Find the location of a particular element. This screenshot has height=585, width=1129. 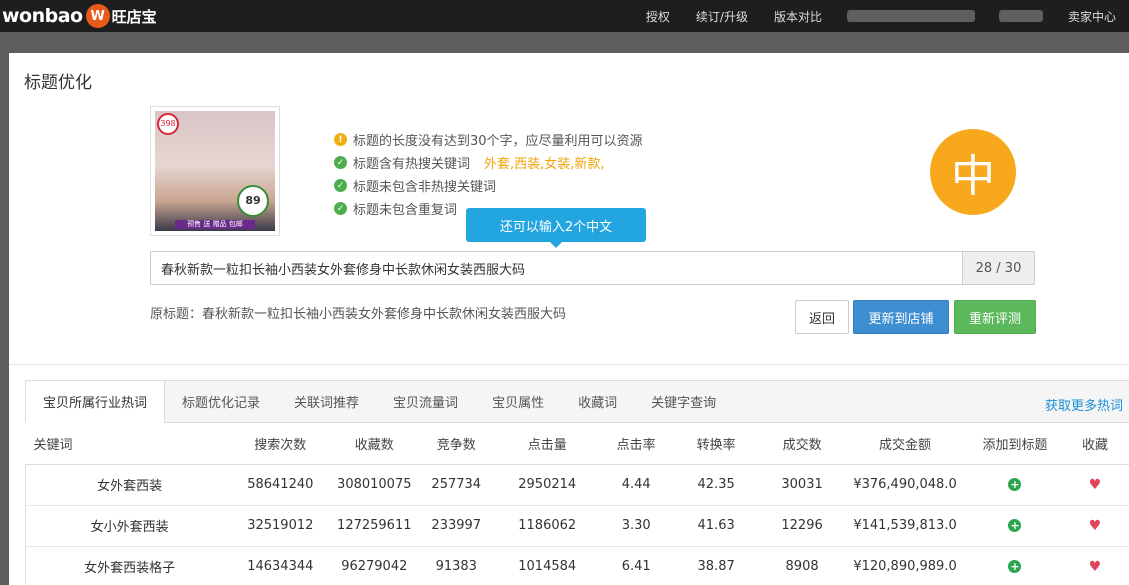

cell-favorites: 127259611 is located at coordinates (374, 525).